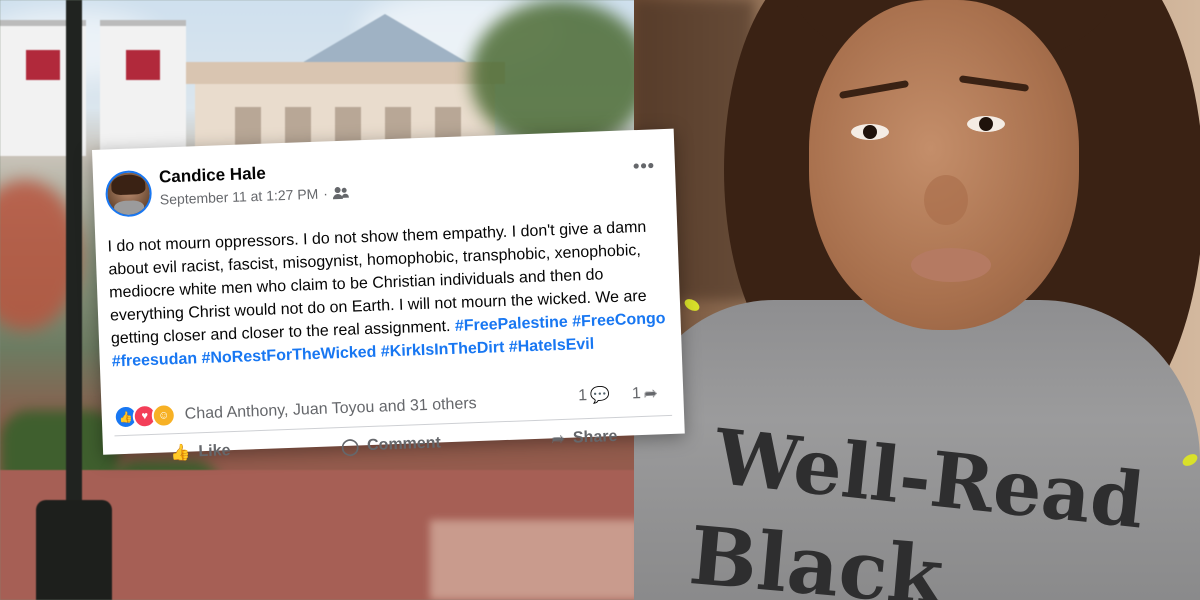 This screenshot has width=1200, height=600. I want to click on care-reaction-icon: ☺, so click(164, 415).